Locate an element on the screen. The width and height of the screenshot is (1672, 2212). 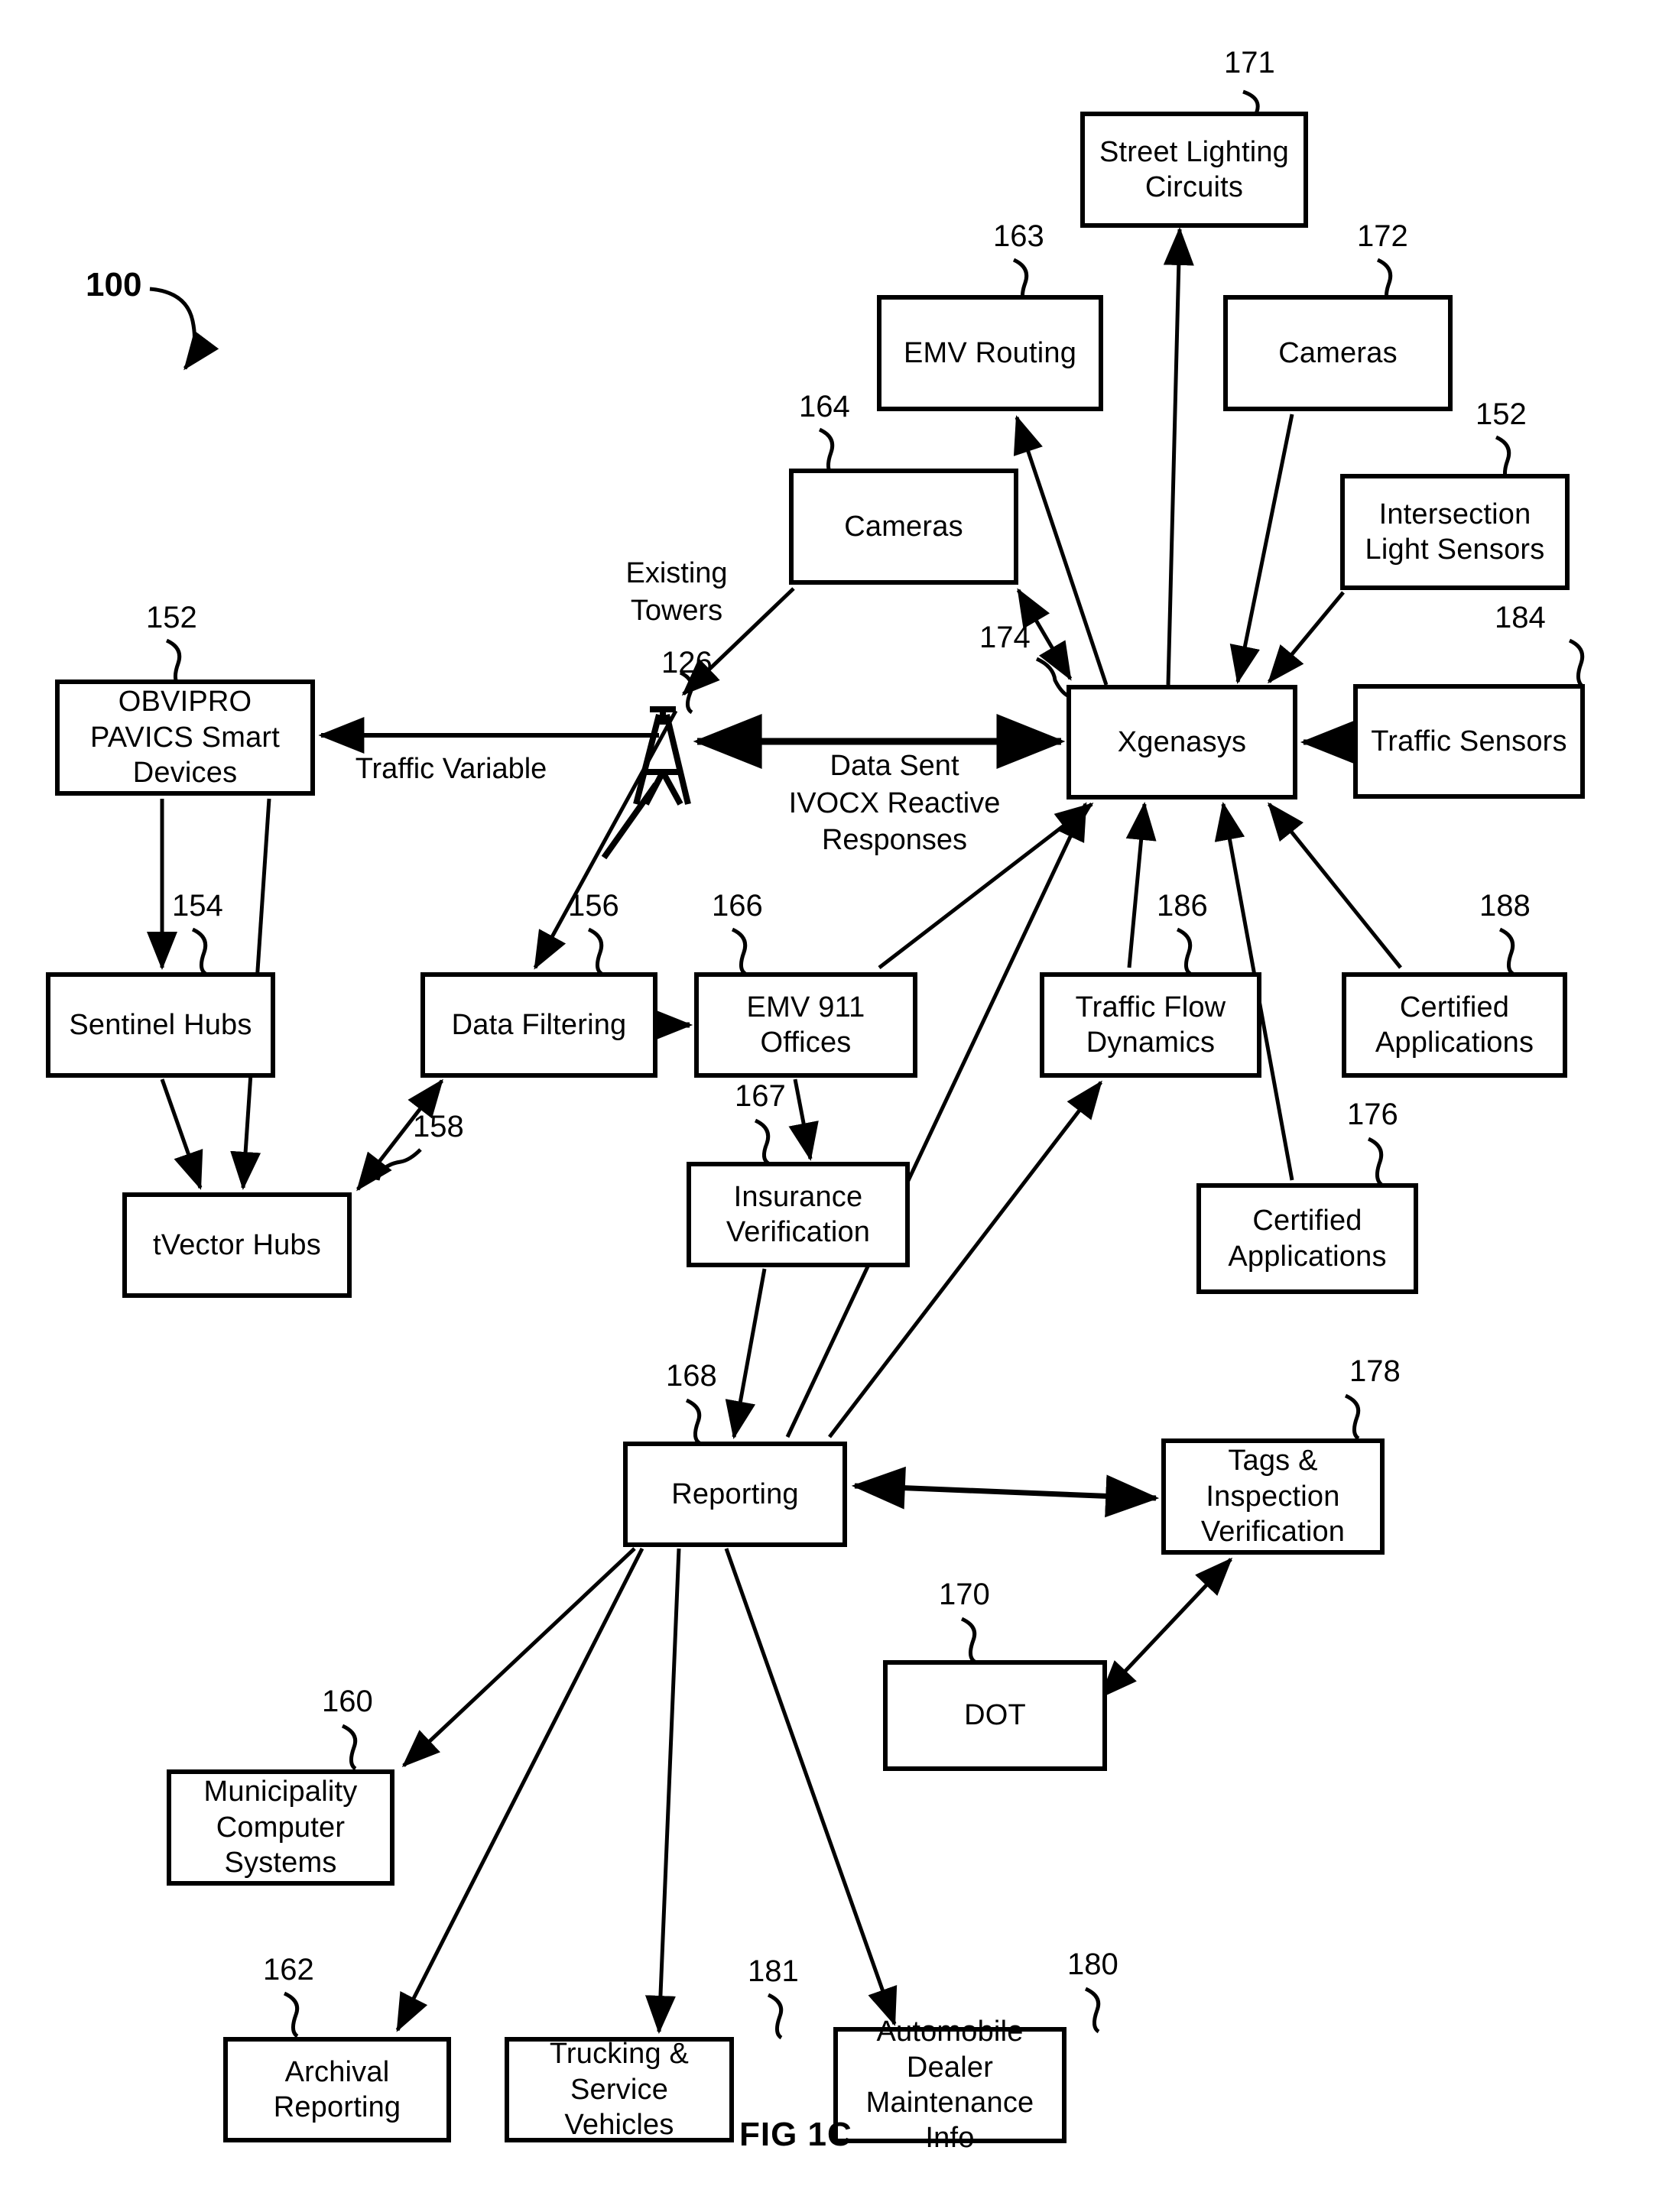
node-automobile-dealer-maintenance-info: Automobile Dealer Maintenance Info is located at coordinates (950, 2085).